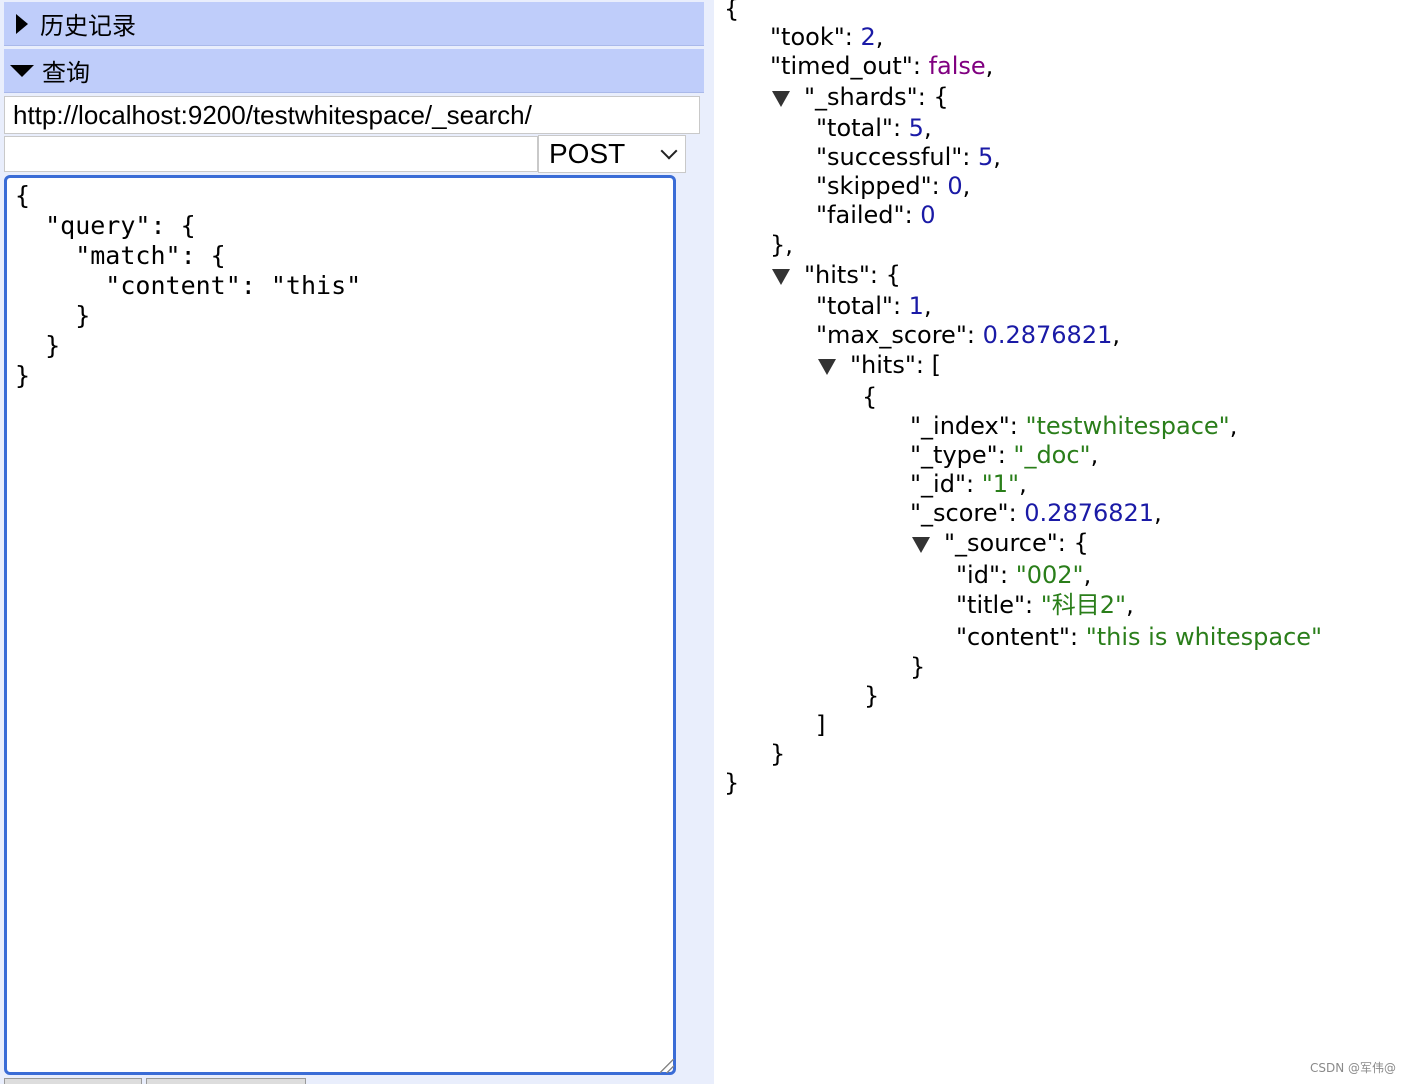 Image resolution: width=1410 pixels, height=1084 pixels. I want to click on json-line-id: "_id": "1",, so click(968, 484).